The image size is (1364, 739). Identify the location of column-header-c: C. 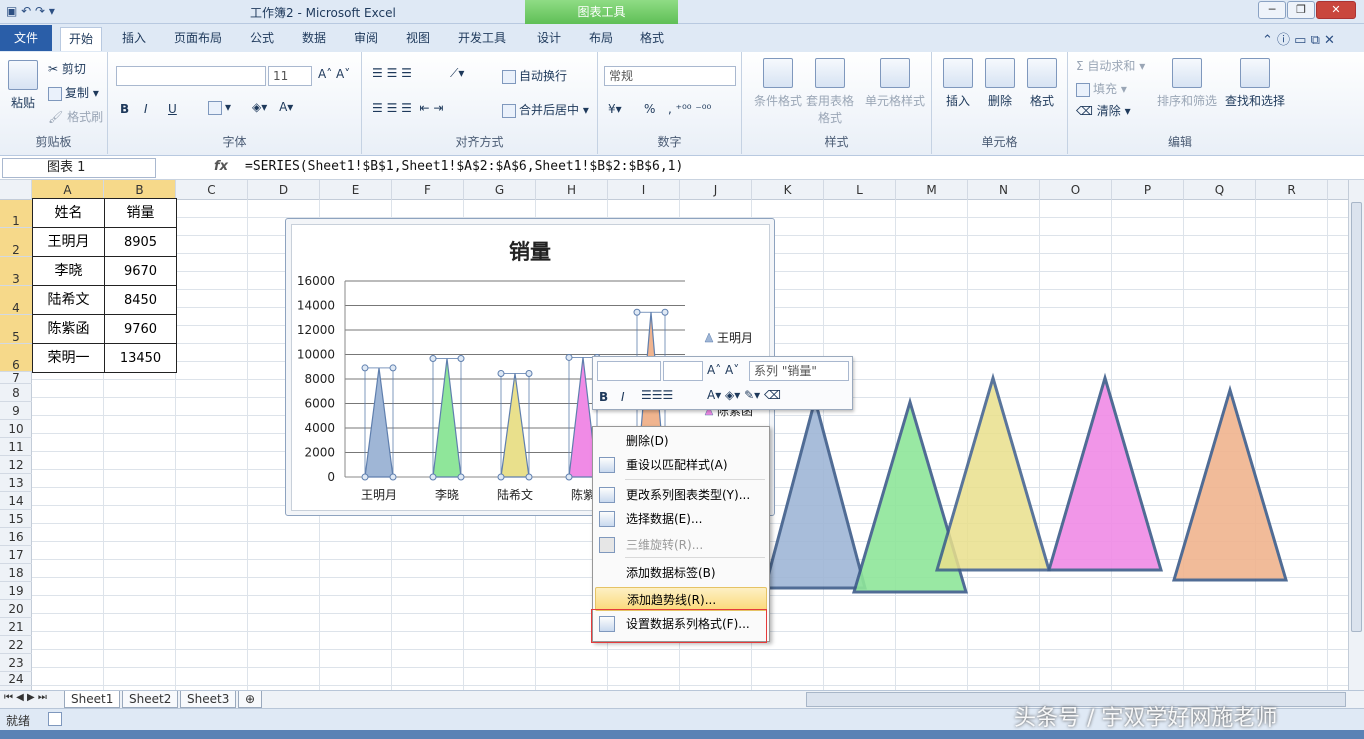
(212, 190).